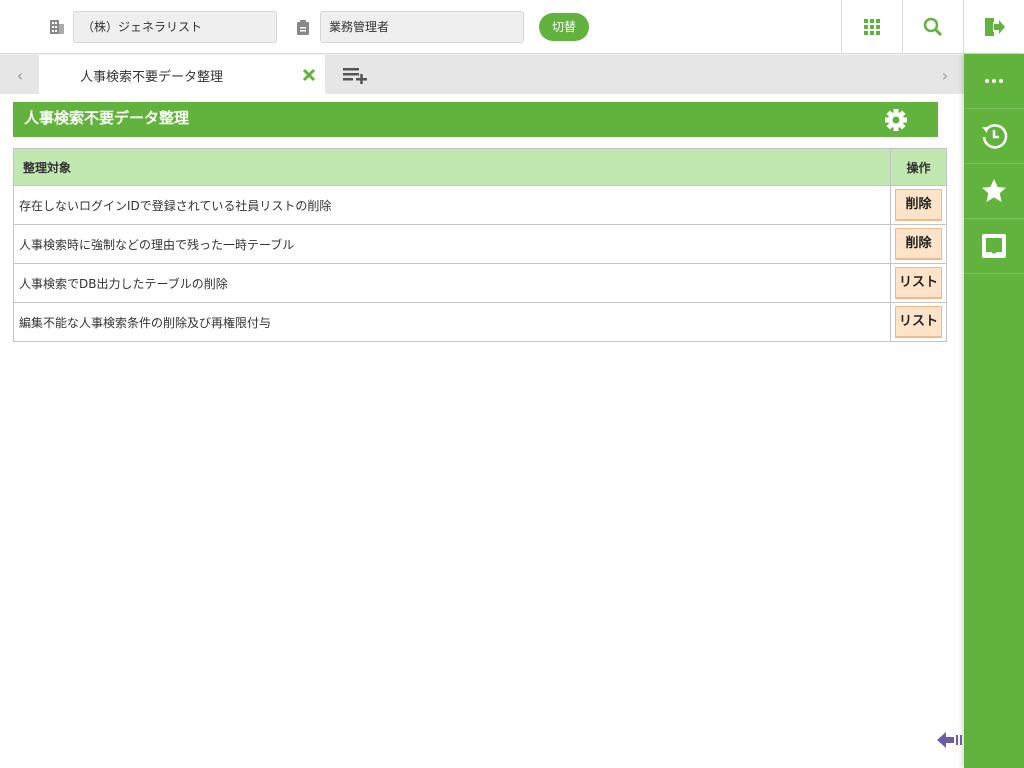  What do you see at coordinates (994, 411) in the screenshot?
I see `right-sidebar` at bounding box center [994, 411].